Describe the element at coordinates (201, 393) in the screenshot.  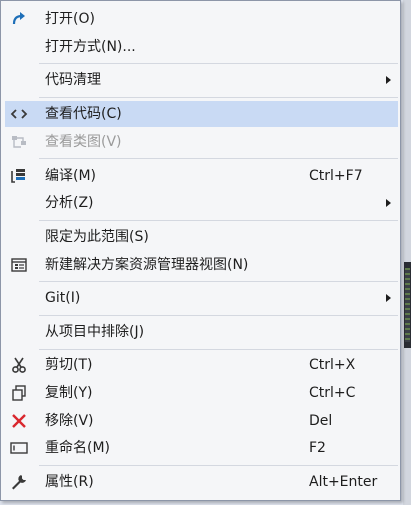
I see `menu-item-copy: 复制(Y) Ctrl+C` at that location.